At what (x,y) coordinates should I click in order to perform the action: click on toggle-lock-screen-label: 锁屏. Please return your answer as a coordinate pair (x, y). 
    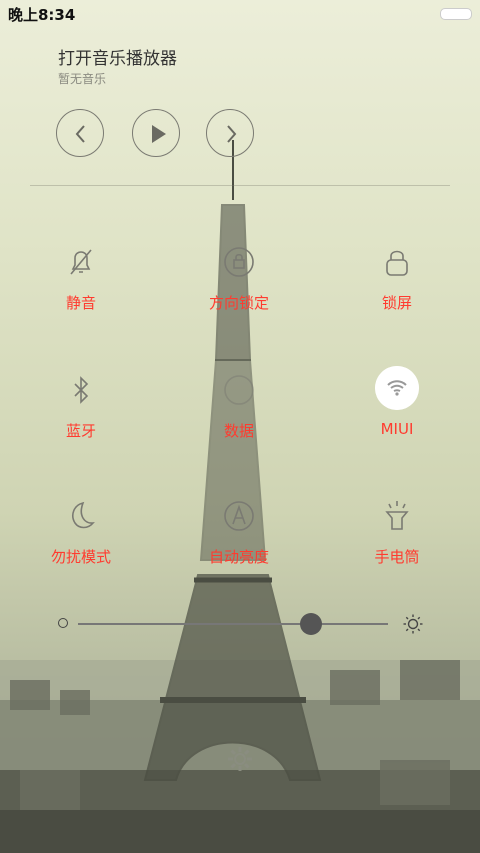
    Looking at the image, I should click on (396, 303).